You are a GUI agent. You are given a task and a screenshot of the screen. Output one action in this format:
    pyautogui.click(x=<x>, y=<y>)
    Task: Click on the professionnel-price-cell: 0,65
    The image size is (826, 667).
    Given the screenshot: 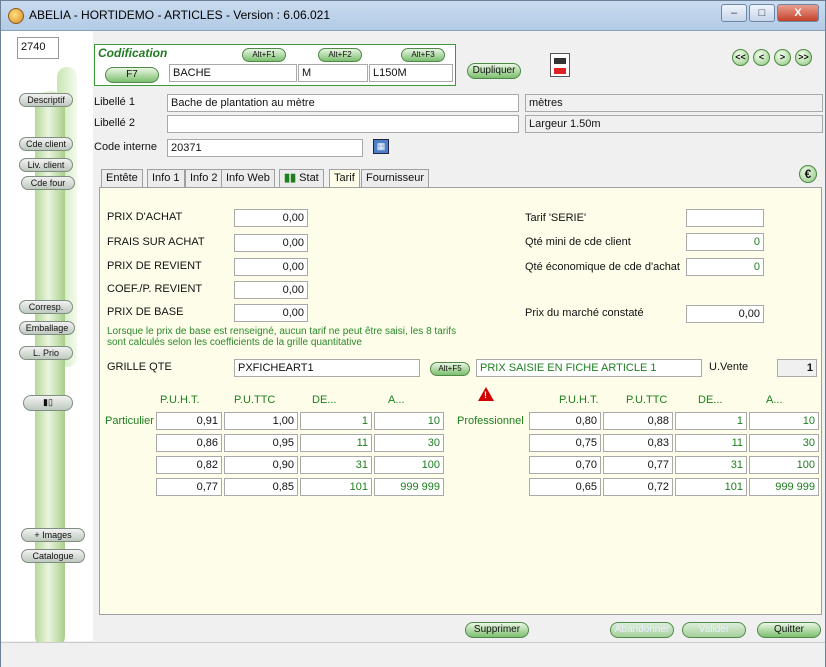 What is the action you would take?
    pyautogui.click(x=565, y=487)
    